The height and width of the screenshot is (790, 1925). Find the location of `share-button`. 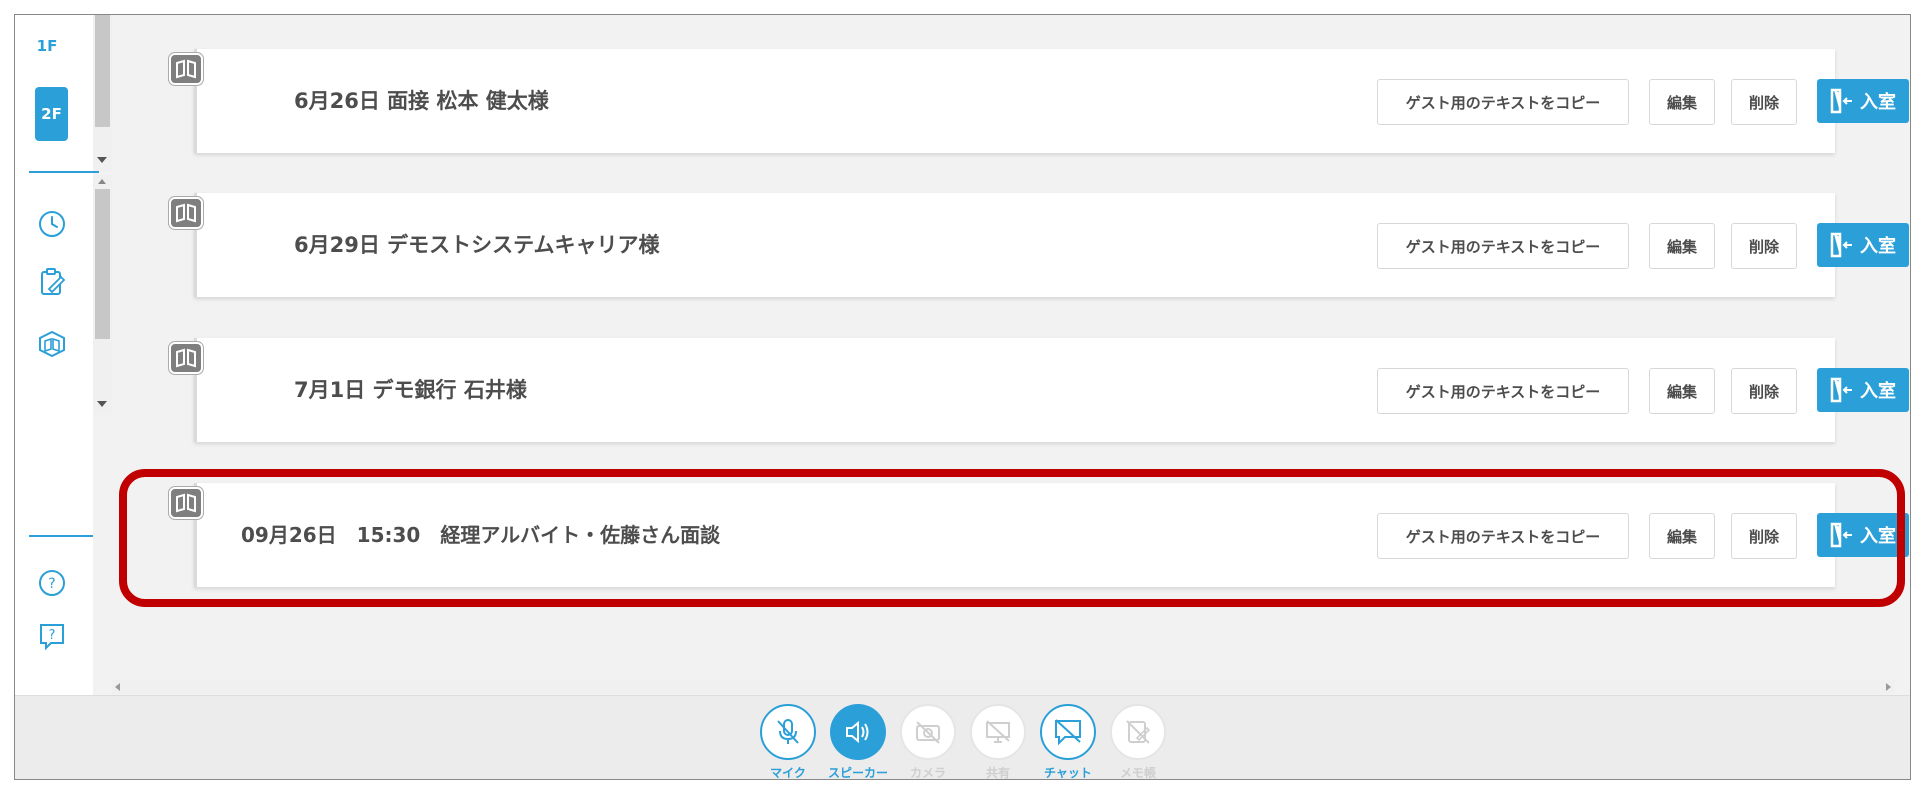

share-button is located at coordinates (998, 732).